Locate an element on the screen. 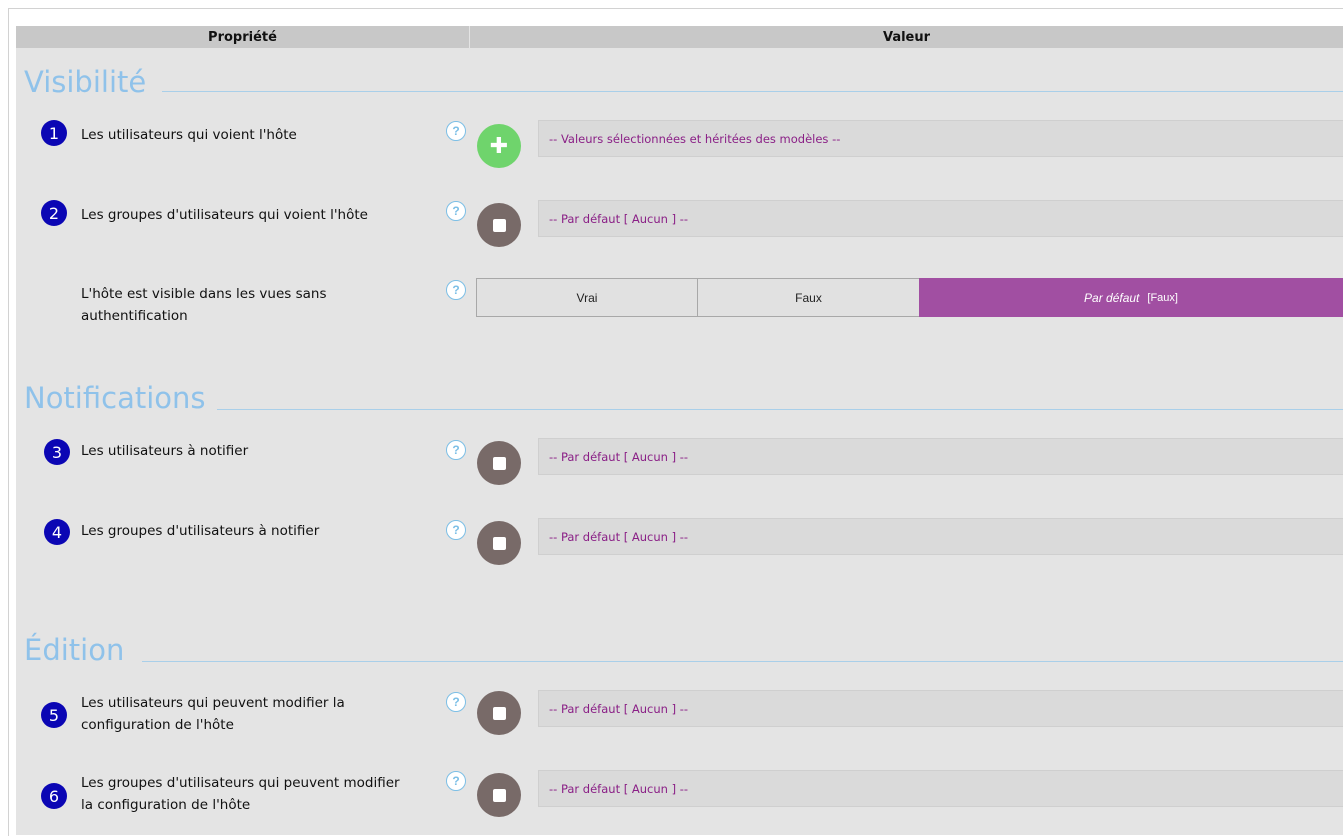 The height and width of the screenshot is (836, 1343). unset-groups-notify-button is located at coordinates (499, 543).